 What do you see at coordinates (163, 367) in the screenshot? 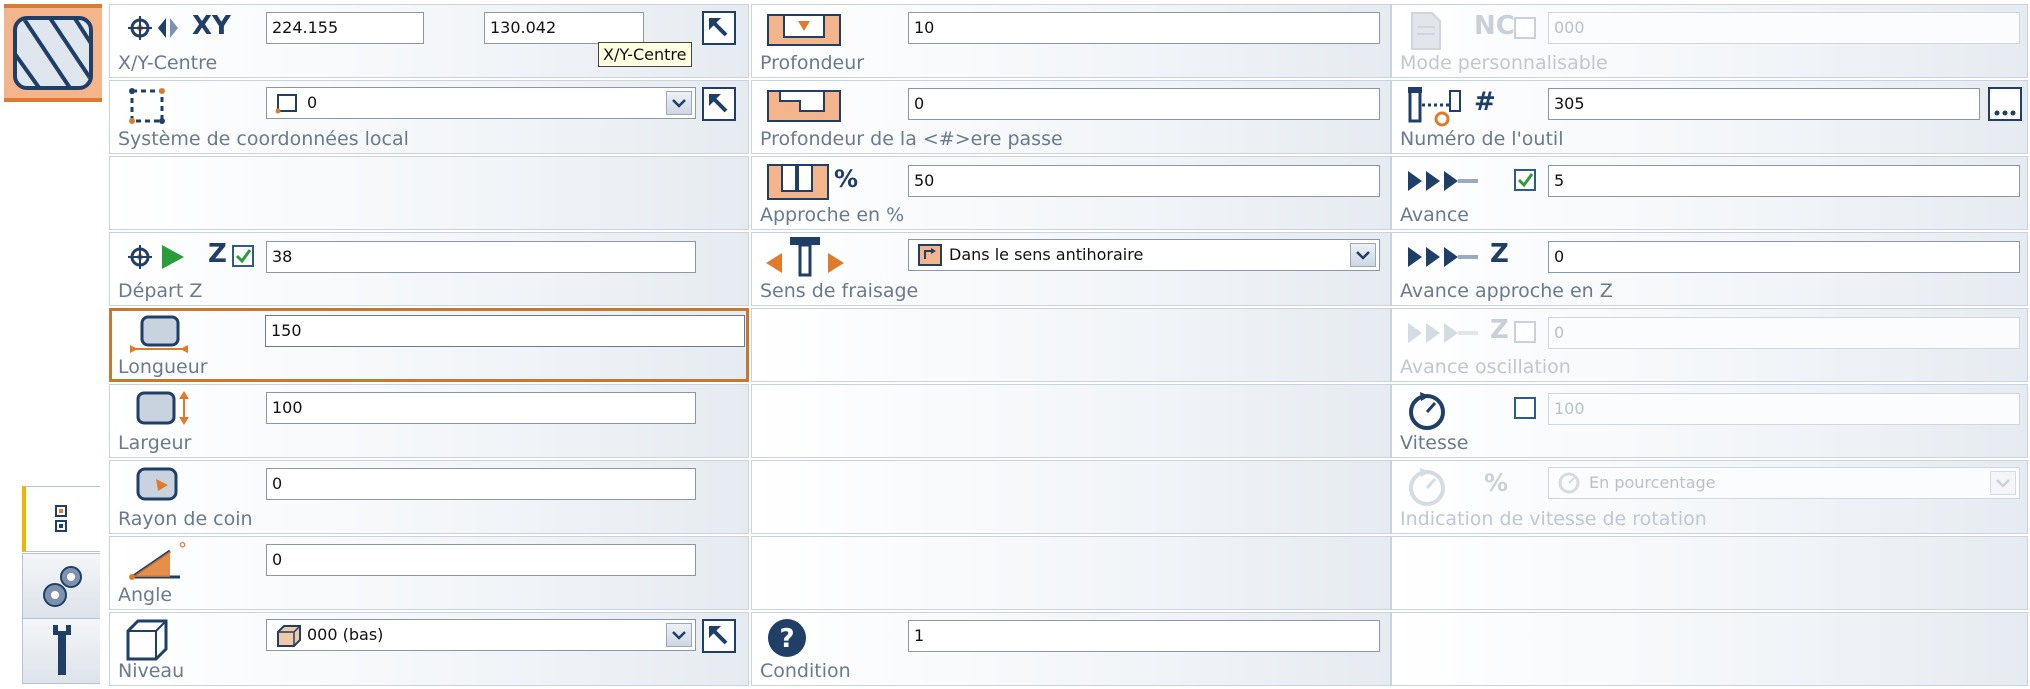
I see `longueur-label: Longueur` at bounding box center [163, 367].